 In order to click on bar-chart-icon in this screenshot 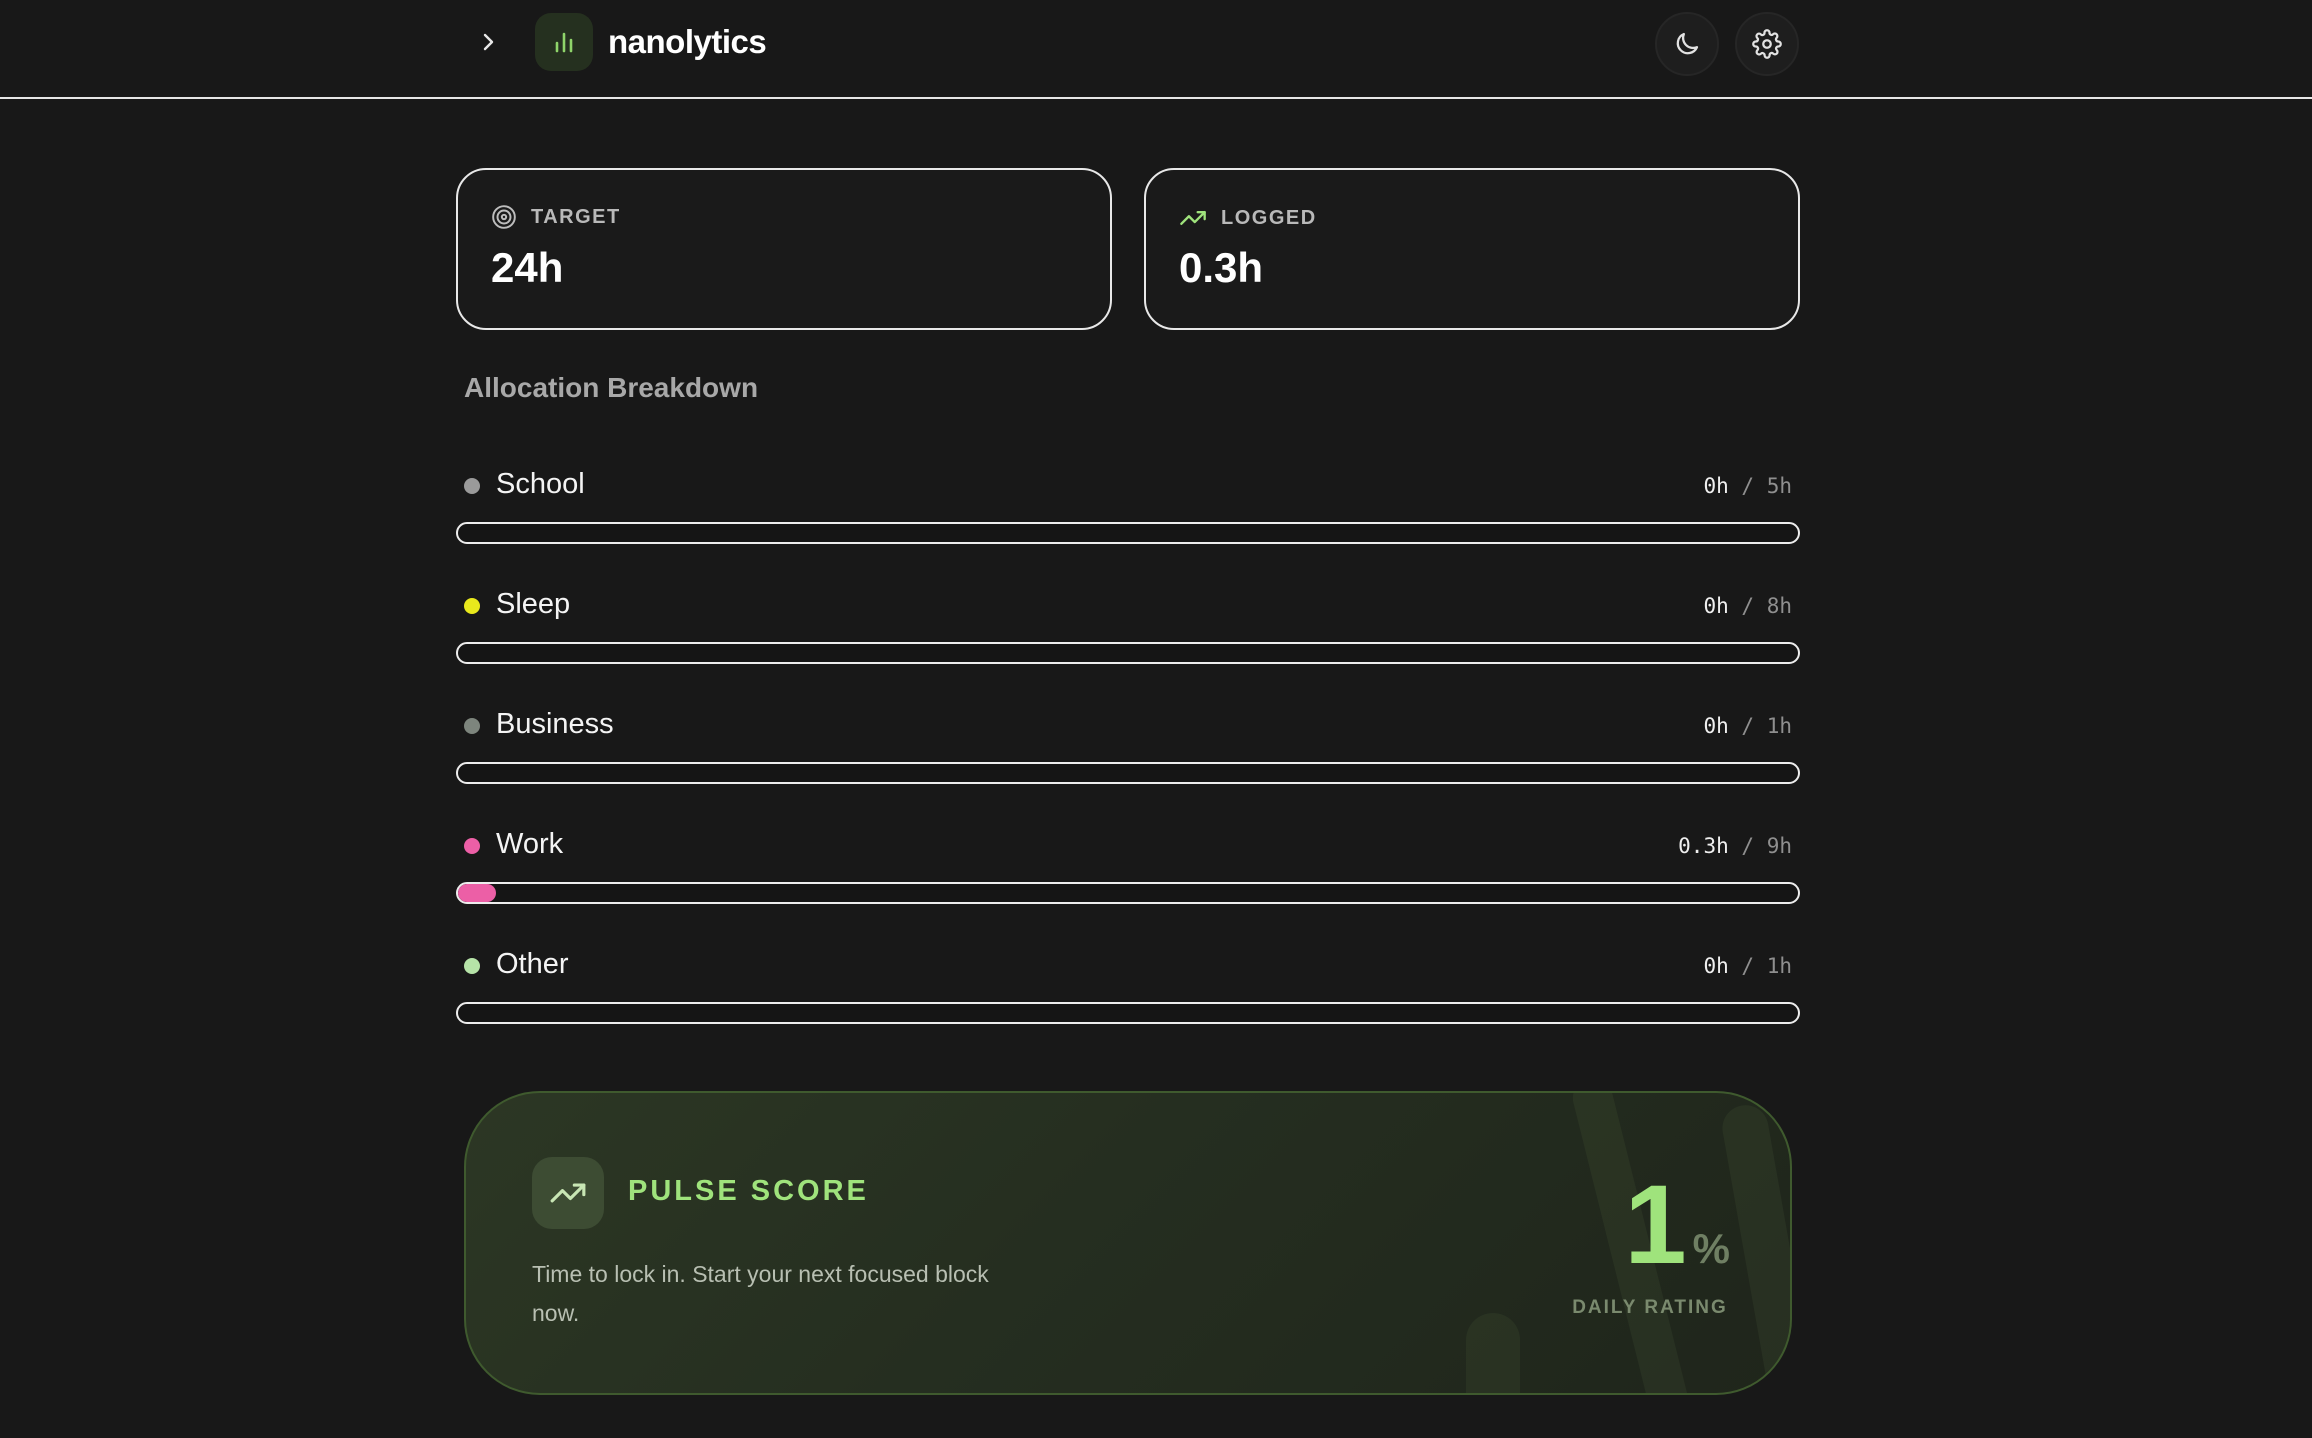, I will do `click(564, 42)`.